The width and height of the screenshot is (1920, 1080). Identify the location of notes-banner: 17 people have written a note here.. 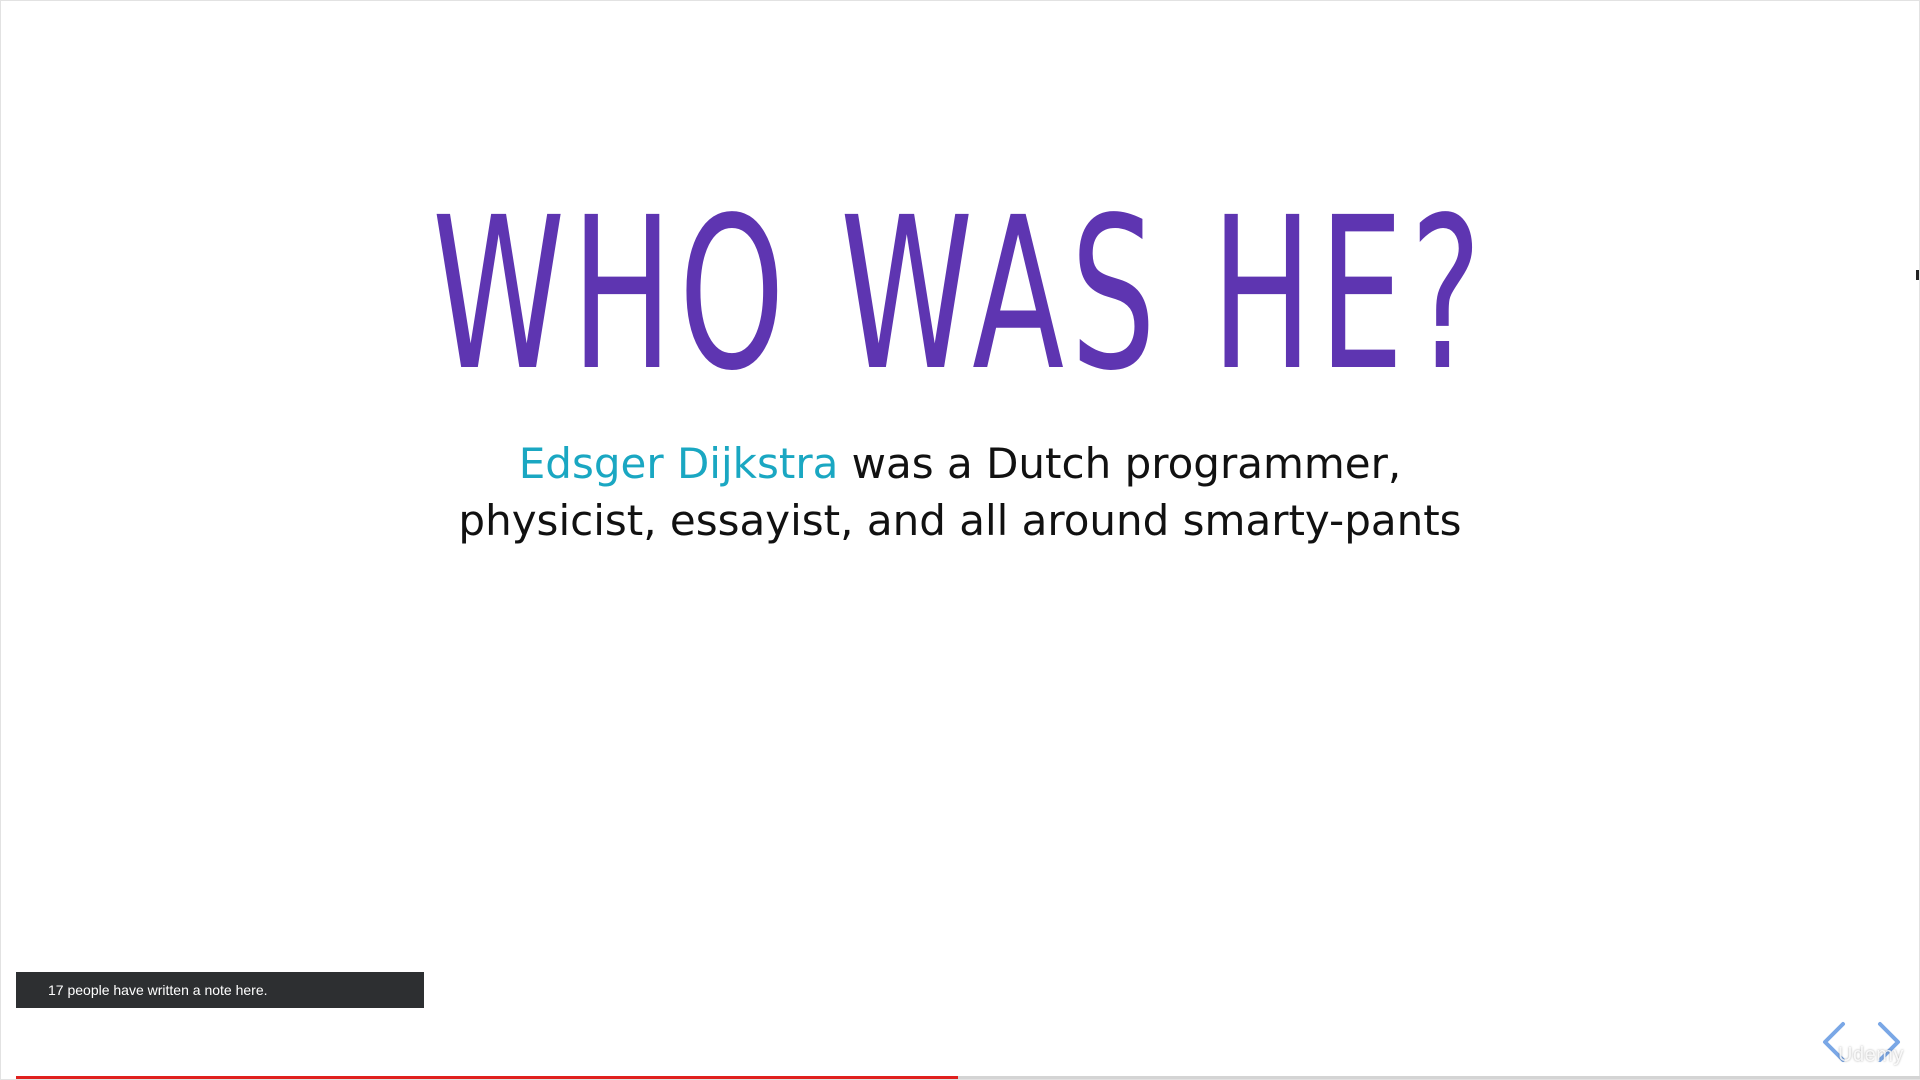
(220, 990).